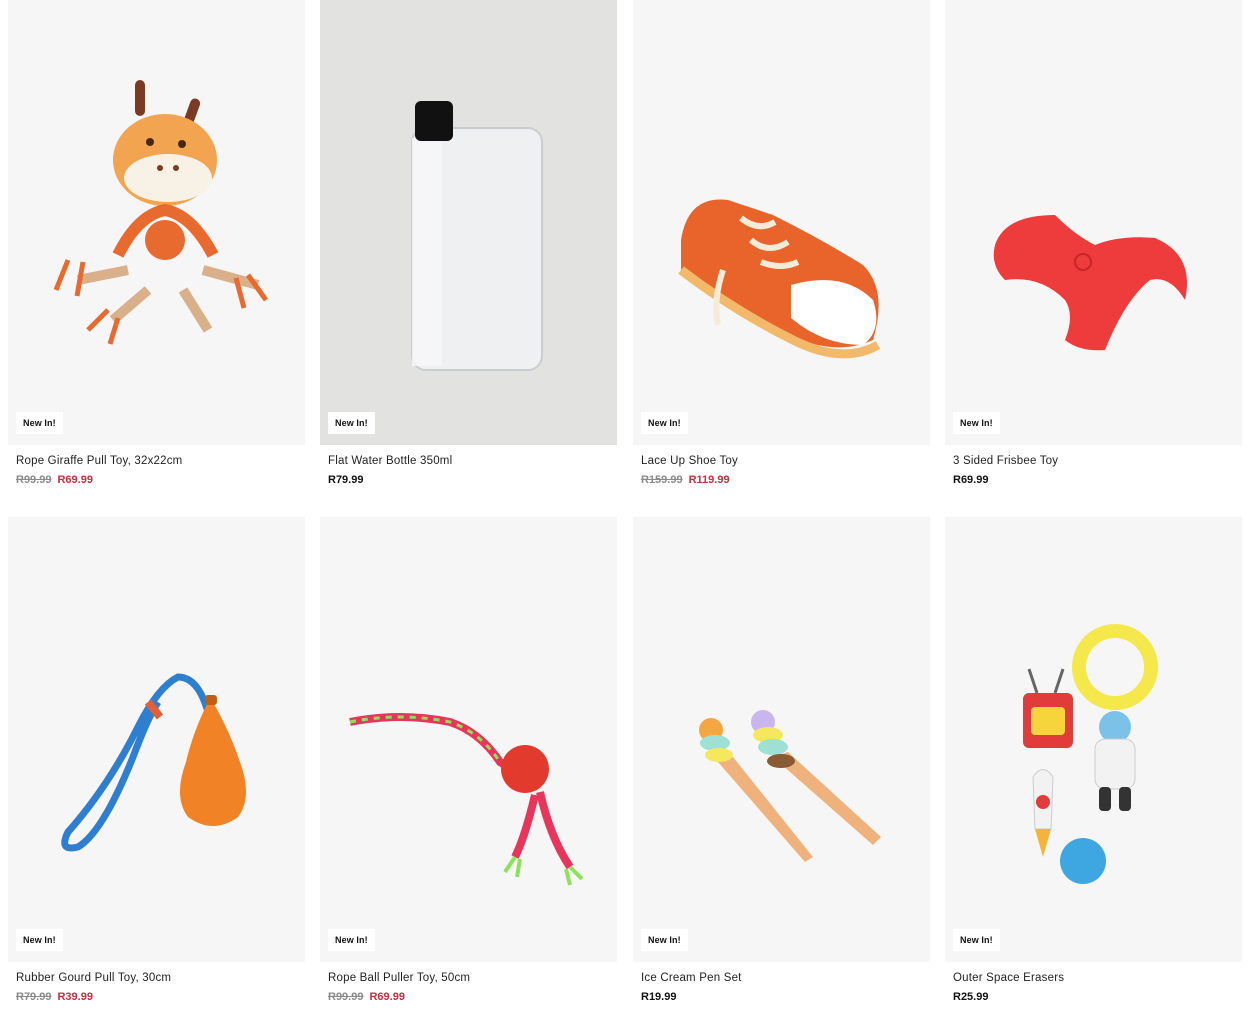 The image size is (1250, 1034). What do you see at coordinates (93, 978) in the screenshot?
I see `product-title: Rubber Gourd Pull Toy, 30cm` at bounding box center [93, 978].